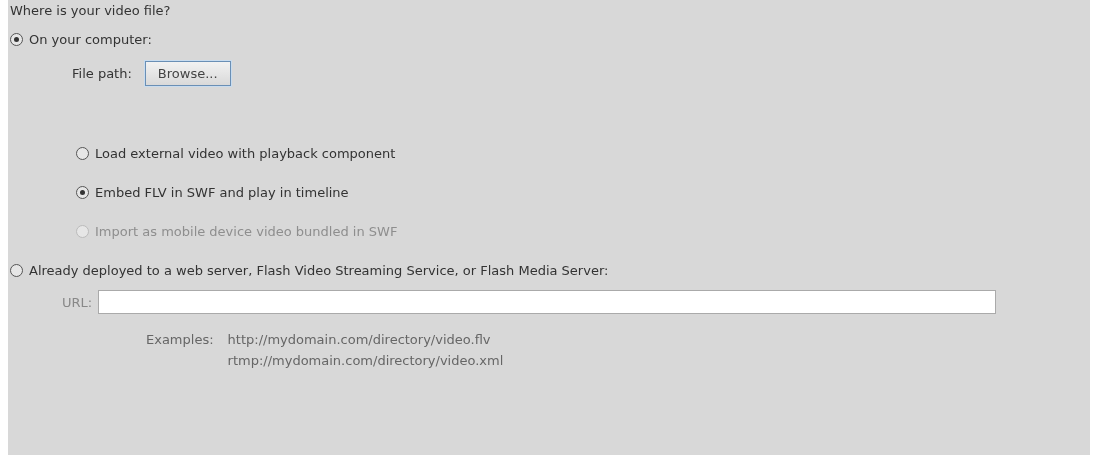 The width and height of the screenshot is (1098, 474). I want to click on url-label: URL:, so click(77, 302).